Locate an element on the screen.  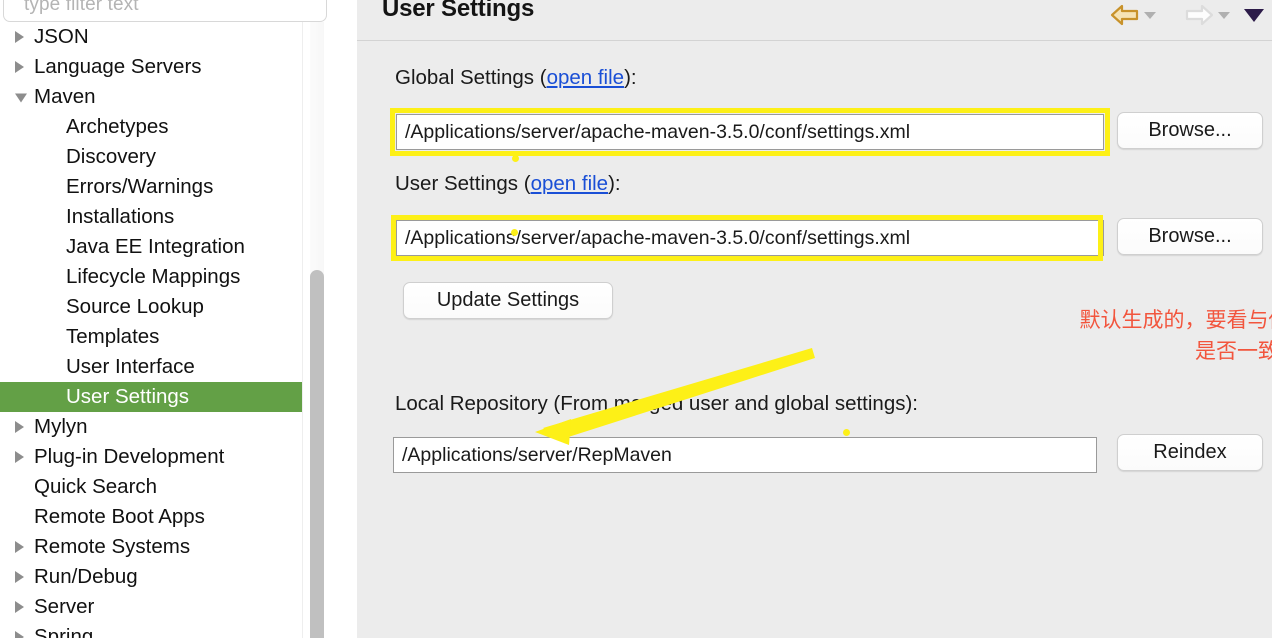
user-settings-label: User Settings (open file): is located at coordinates (508, 184).